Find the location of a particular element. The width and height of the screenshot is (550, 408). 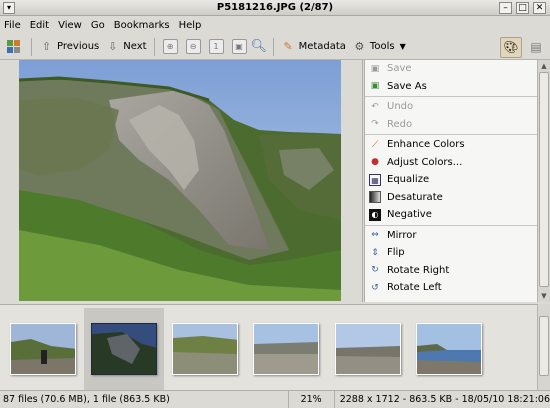

window-title: P5181216.JPG (2/87) is located at coordinates (275, 7).